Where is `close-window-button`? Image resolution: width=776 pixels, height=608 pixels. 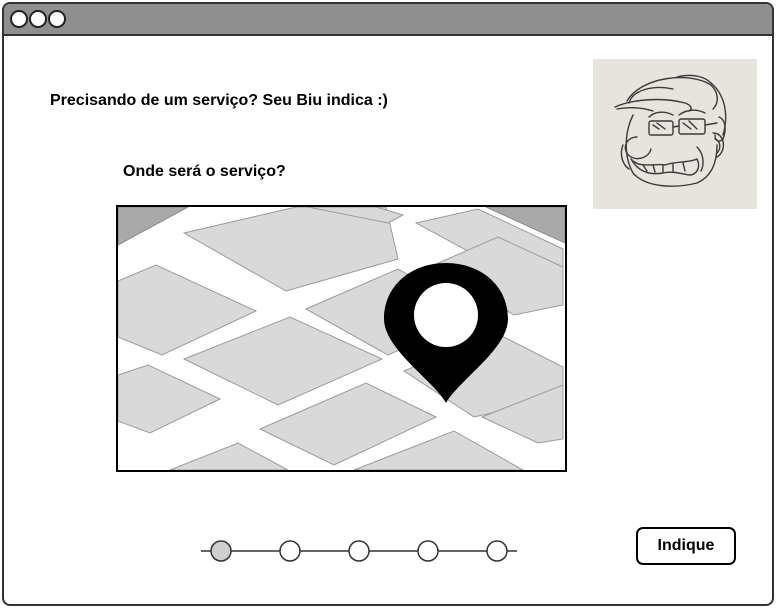
close-window-button is located at coordinates (19, 19).